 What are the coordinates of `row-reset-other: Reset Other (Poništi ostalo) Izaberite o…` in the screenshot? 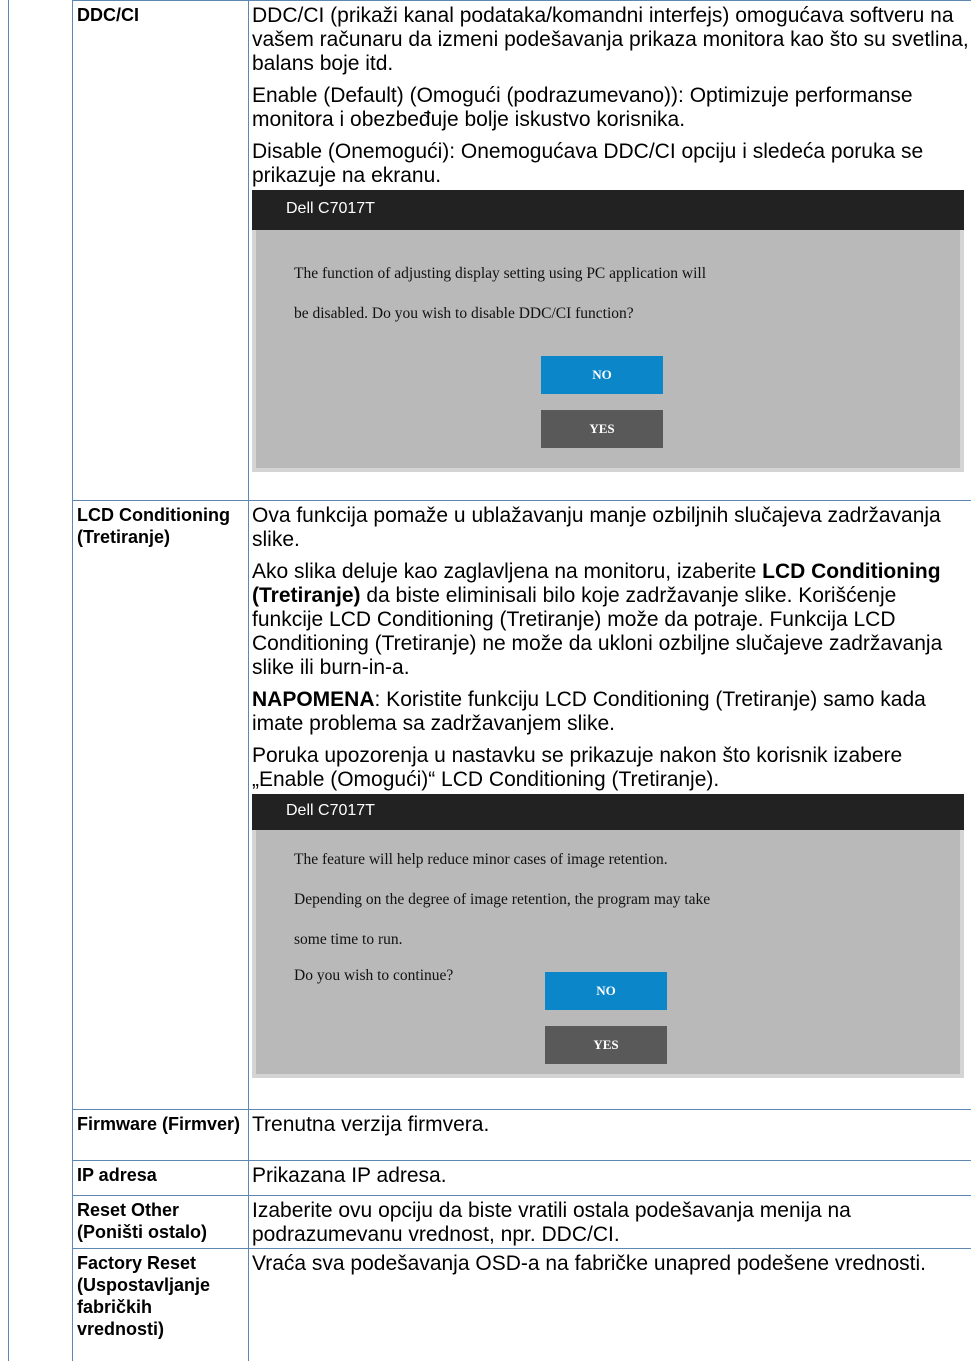 It's located at (490, 1222).